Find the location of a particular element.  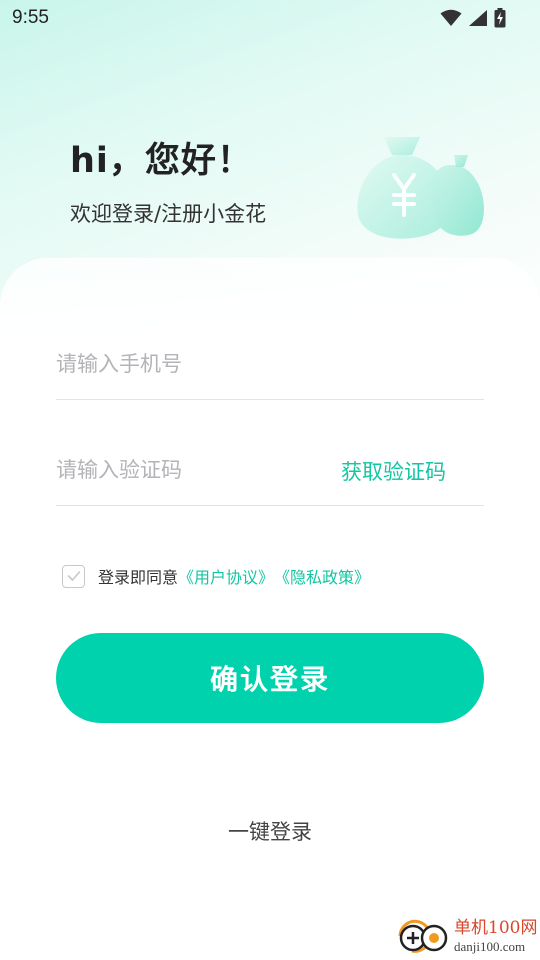

wifi-icon is located at coordinates (451, 17).